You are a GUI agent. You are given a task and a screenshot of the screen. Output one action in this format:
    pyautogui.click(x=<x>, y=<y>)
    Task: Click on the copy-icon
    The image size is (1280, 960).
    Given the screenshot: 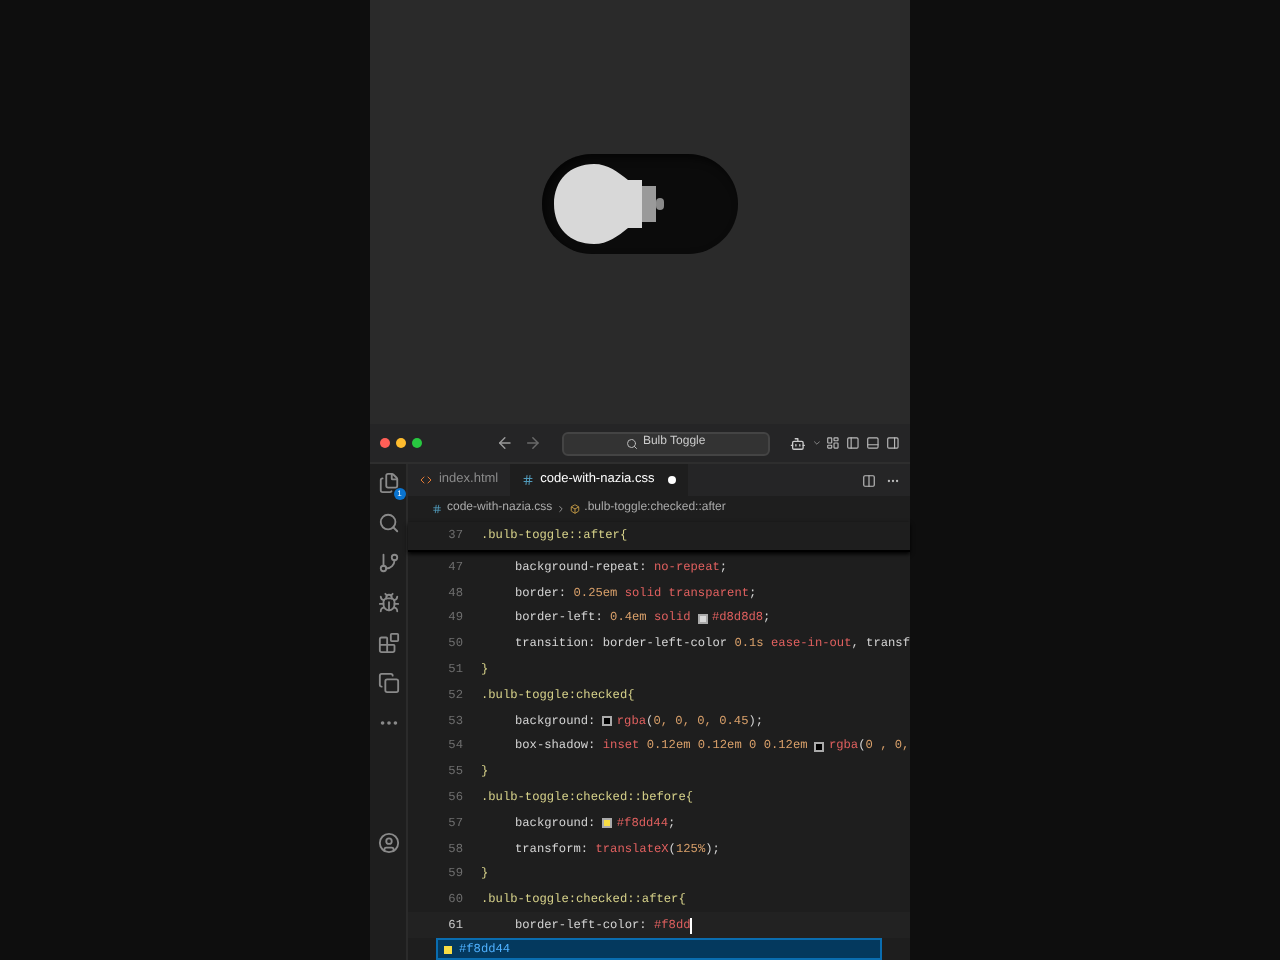 What is the action you would take?
    pyautogui.click(x=388, y=683)
    